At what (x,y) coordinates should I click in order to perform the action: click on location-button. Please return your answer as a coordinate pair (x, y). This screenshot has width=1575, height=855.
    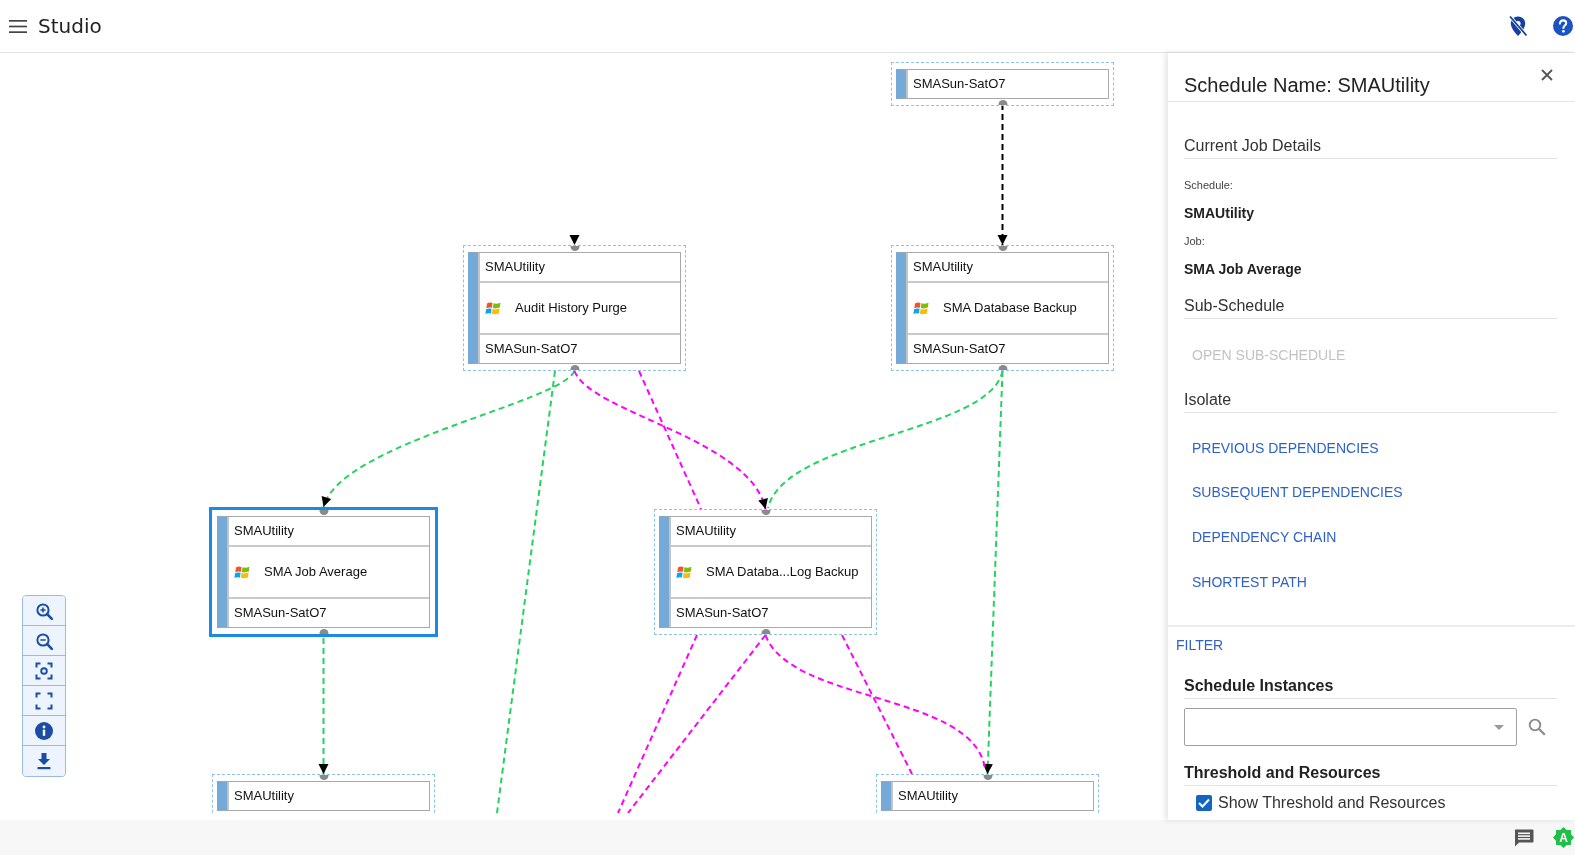
    Looking at the image, I should click on (1518, 26).